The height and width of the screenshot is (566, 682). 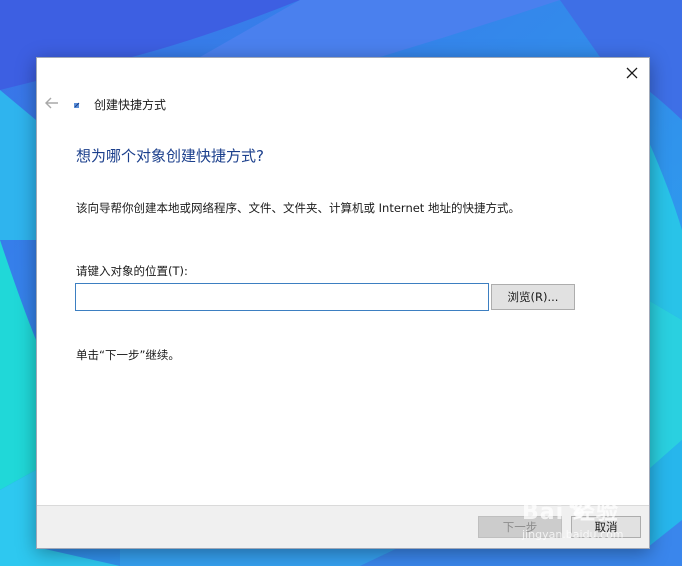 What do you see at coordinates (343, 526) in the screenshot?
I see `dialog-footer: 下一步 取消` at bounding box center [343, 526].